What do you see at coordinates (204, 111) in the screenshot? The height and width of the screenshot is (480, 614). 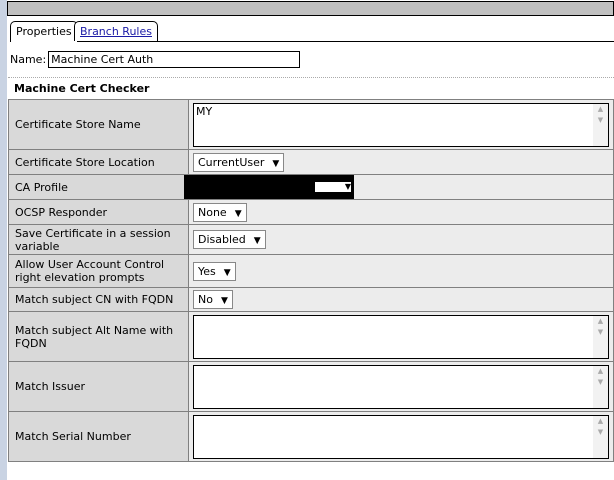 I see `textarea-value: MY` at bounding box center [204, 111].